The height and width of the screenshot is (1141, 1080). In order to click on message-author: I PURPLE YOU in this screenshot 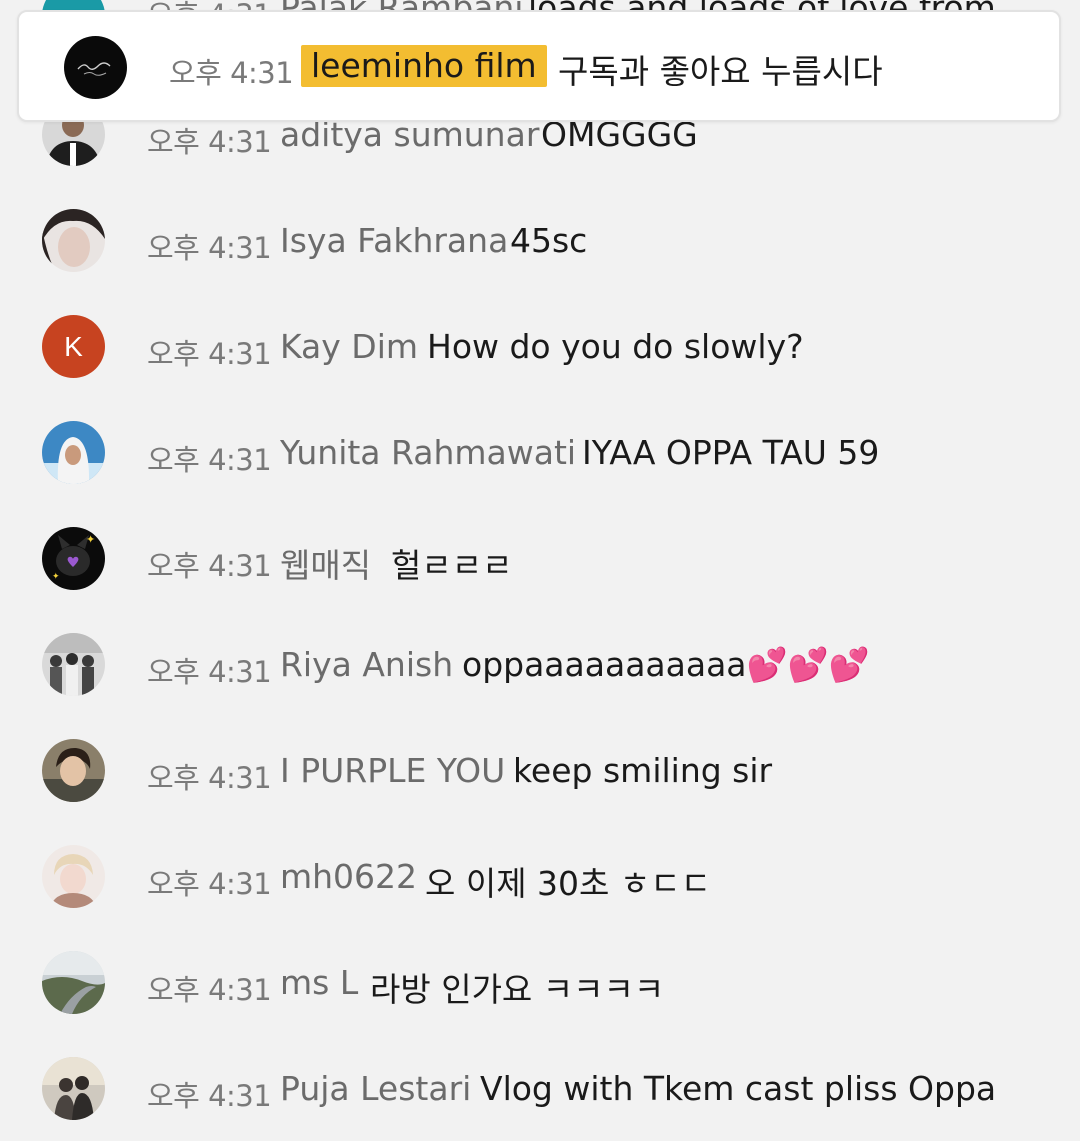, I will do `click(393, 770)`.